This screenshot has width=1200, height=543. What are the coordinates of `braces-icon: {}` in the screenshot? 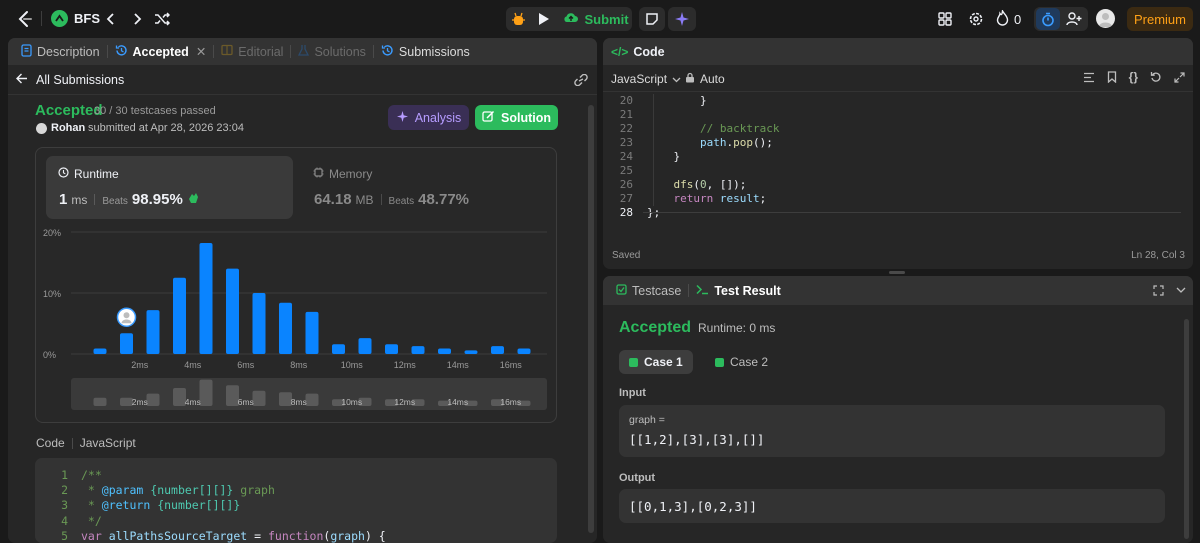 It's located at (1133, 77).